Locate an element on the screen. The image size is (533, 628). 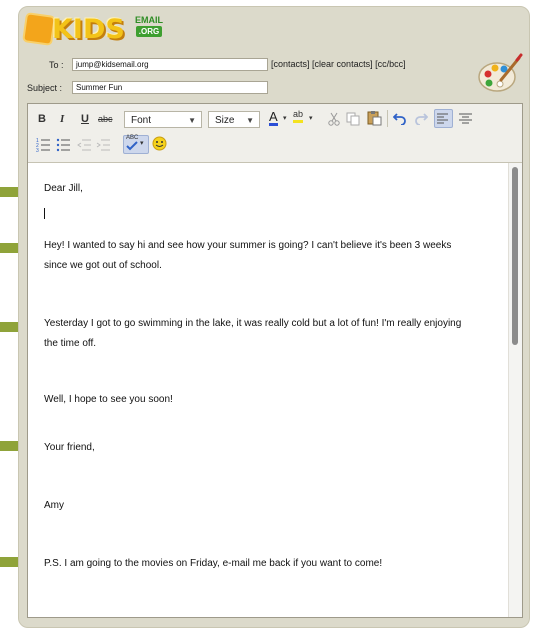
size-select-value: Size is located at coordinates (225, 120).